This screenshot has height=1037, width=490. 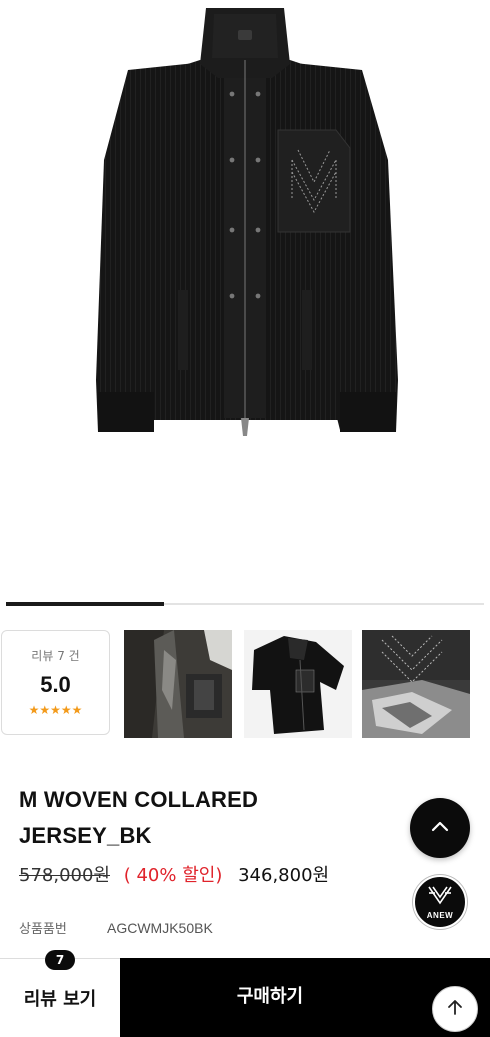 I want to click on review-score: 5.0, so click(x=55, y=684).